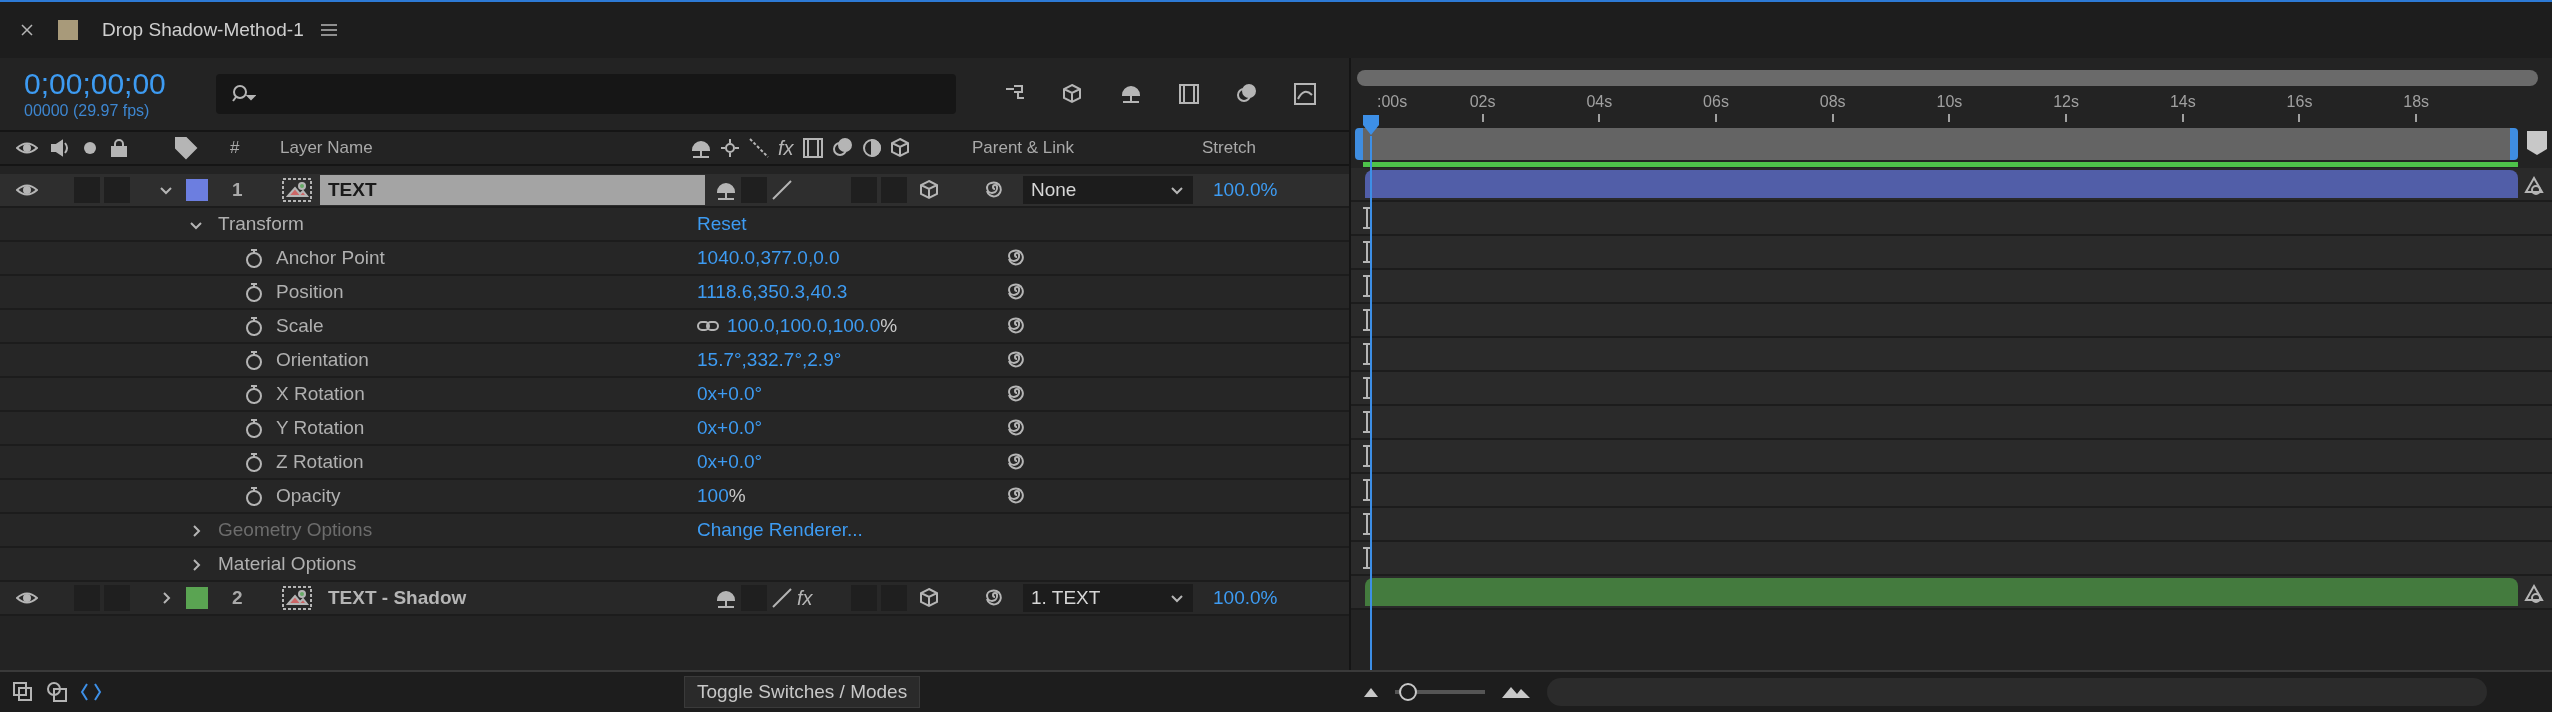 The image size is (2552, 712). What do you see at coordinates (68, 30) in the screenshot?
I see `composition-swatch-icon` at bounding box center [68, 30].